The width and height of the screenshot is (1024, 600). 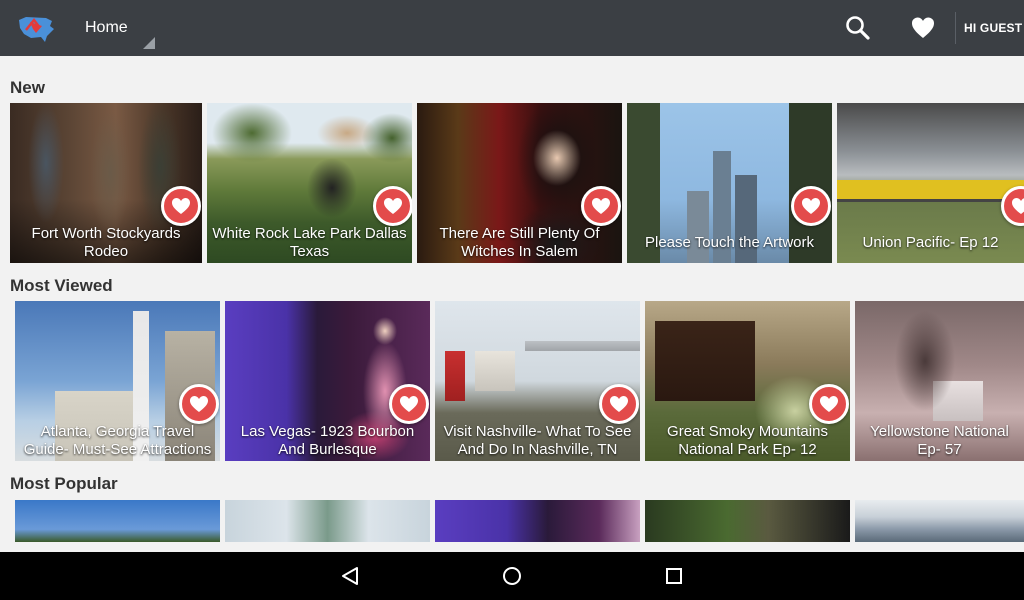 What do you see at coordinates (309, 242) in the screenshot?
I see `video-title: White Rock Lake Park Dallas Texas` at bounding box center [309, 242].